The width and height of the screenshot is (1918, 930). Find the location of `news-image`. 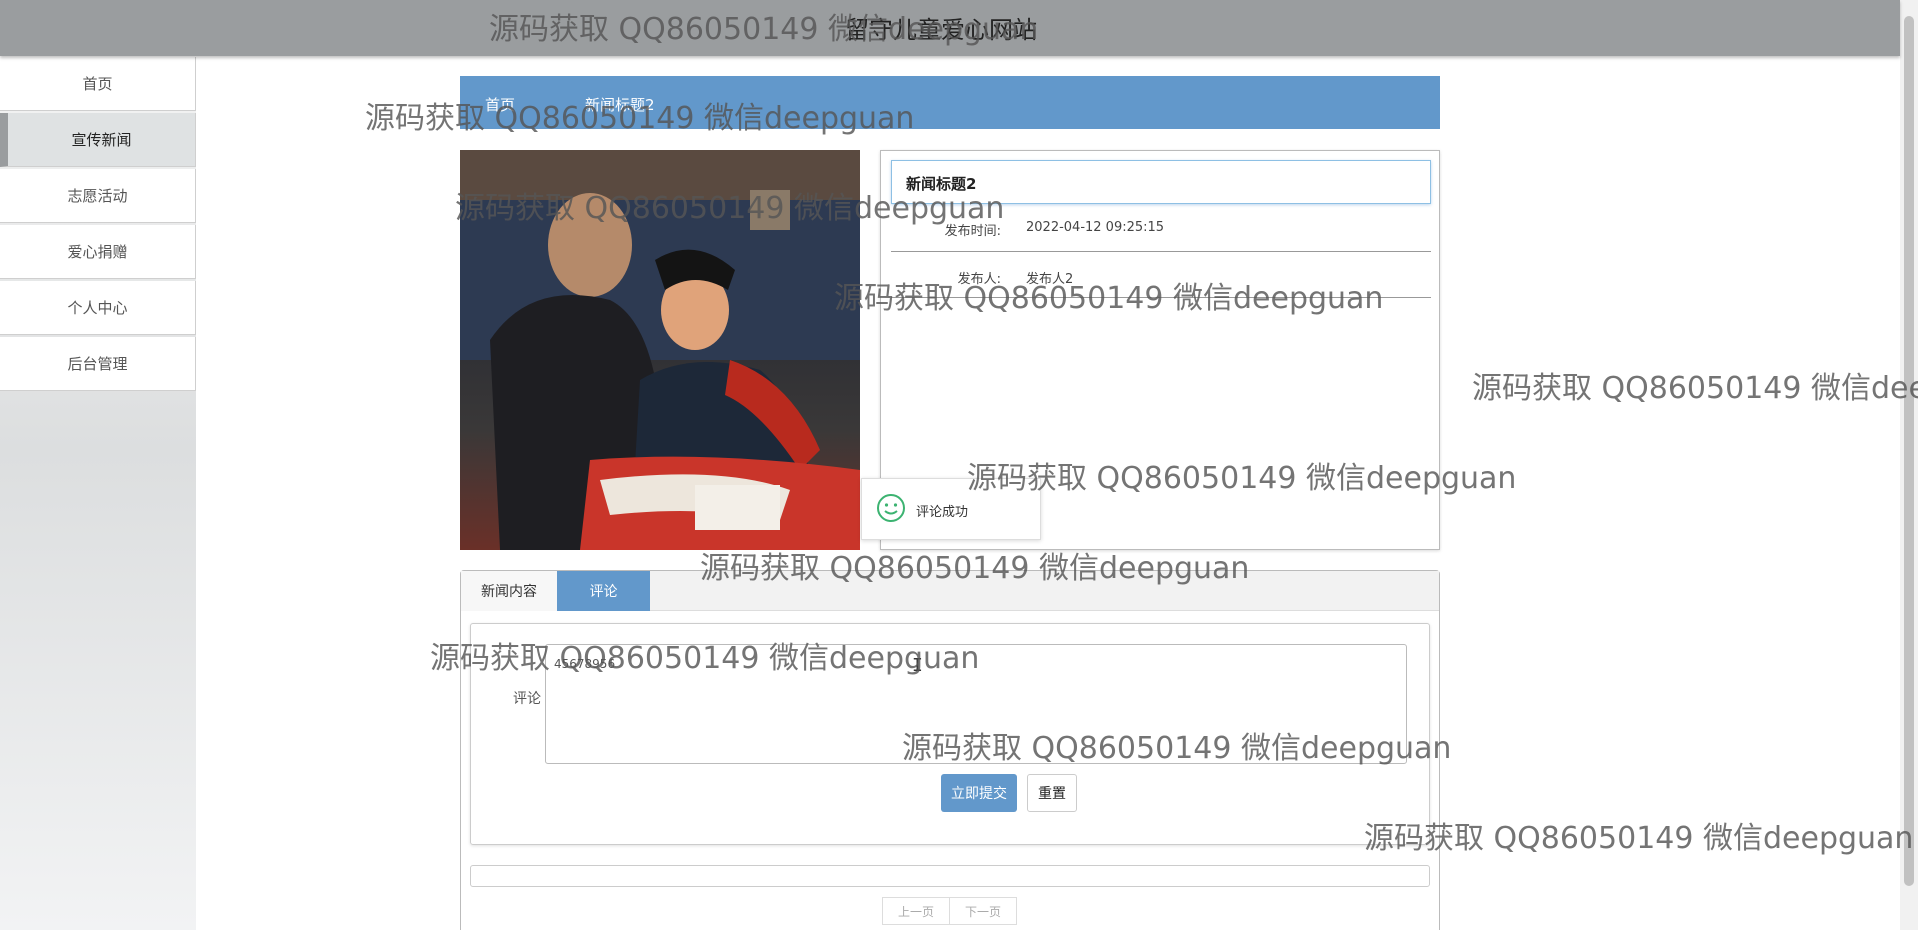

news-image is located at coordinates (660, 350).